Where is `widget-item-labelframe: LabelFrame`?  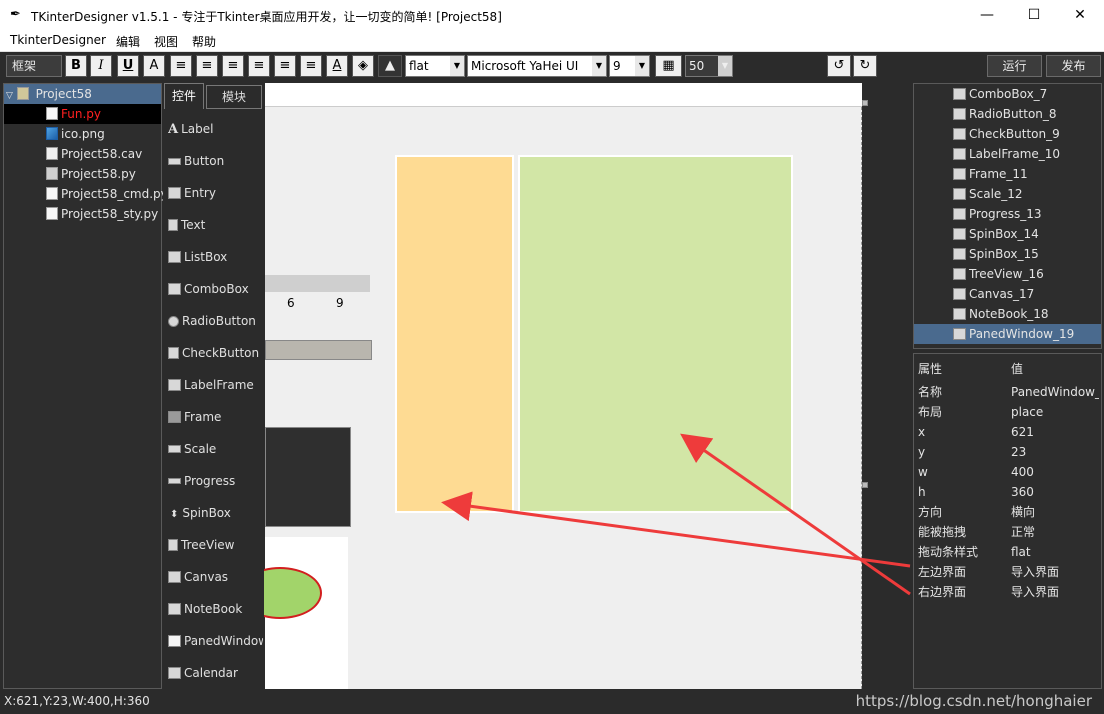
widget-item-labelframe: LabelFrame is located at coordinates (215, 385).